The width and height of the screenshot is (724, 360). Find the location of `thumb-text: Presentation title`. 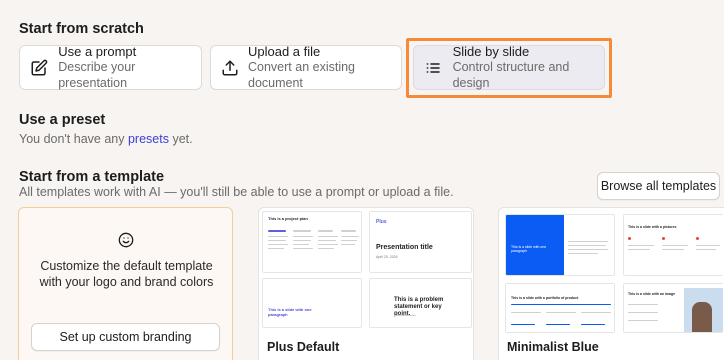

thumb-text: Presentation title is located at coordinates (404, 247).